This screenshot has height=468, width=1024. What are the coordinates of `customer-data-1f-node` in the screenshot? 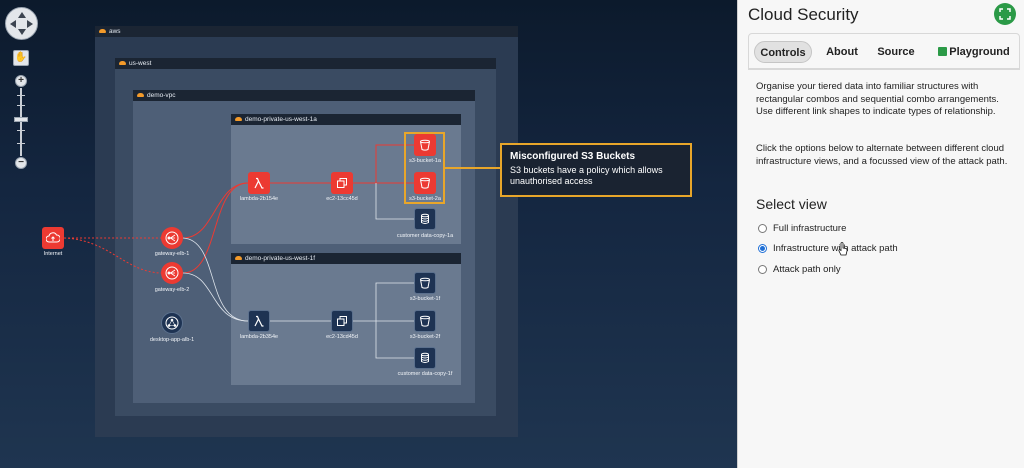 It's located at (425, 358).